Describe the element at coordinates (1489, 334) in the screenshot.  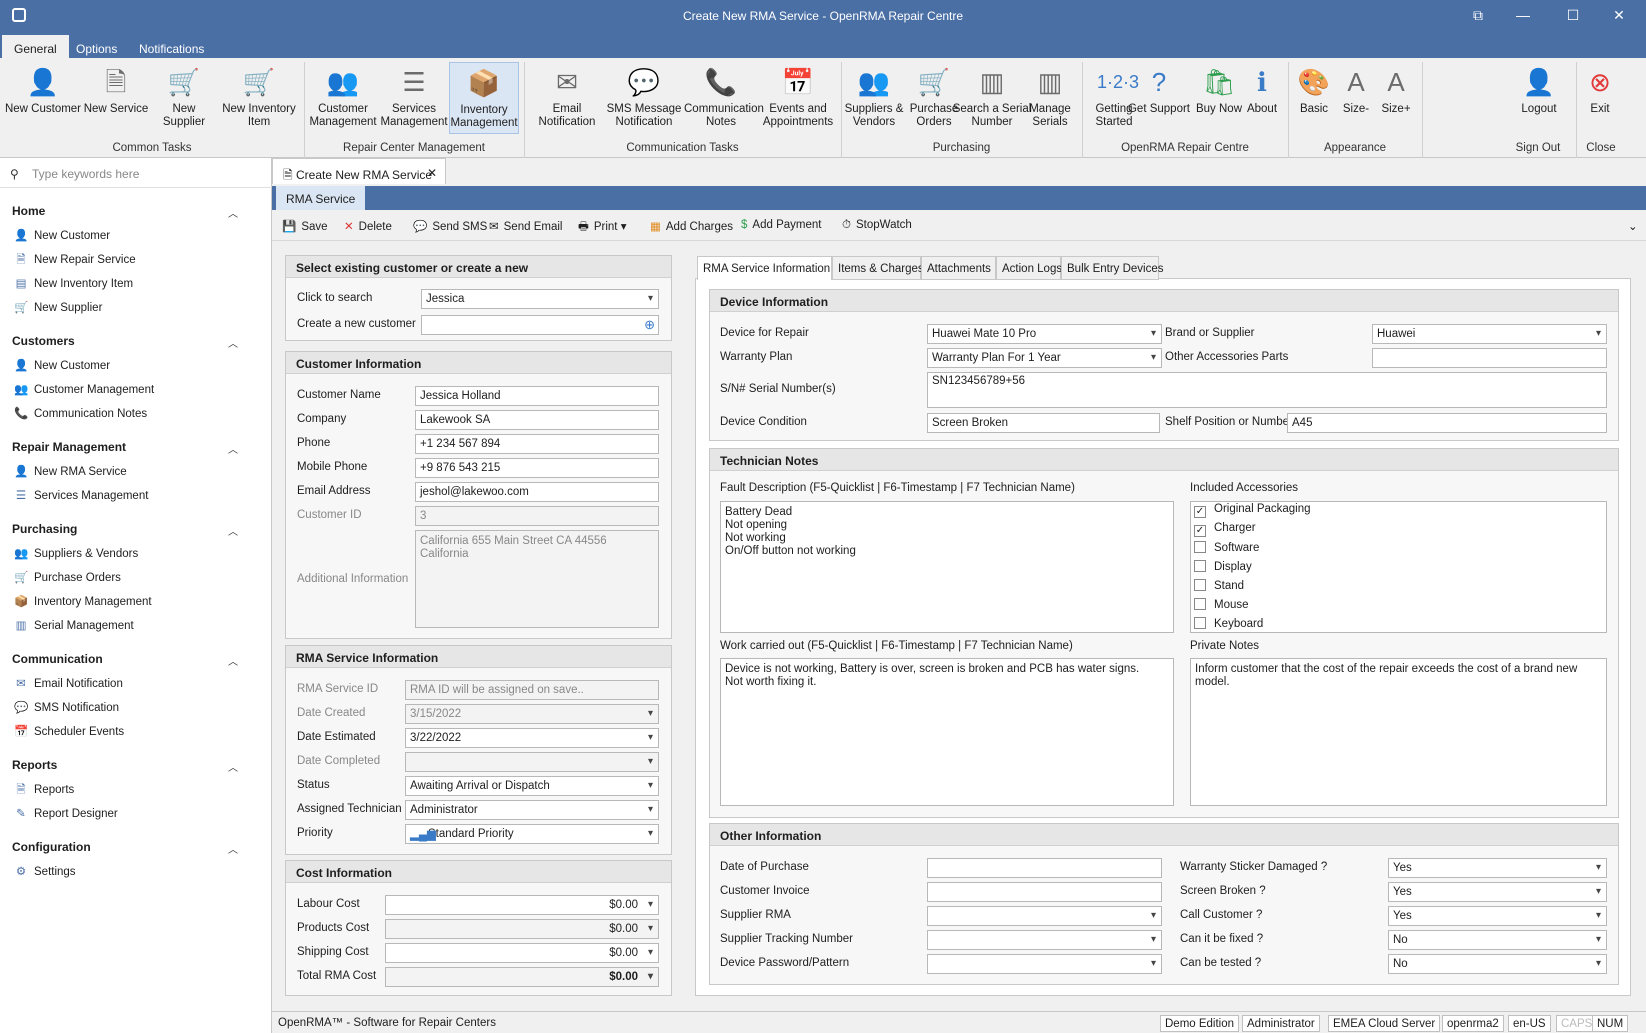
I see `brand-combo: Huawei` at that location.